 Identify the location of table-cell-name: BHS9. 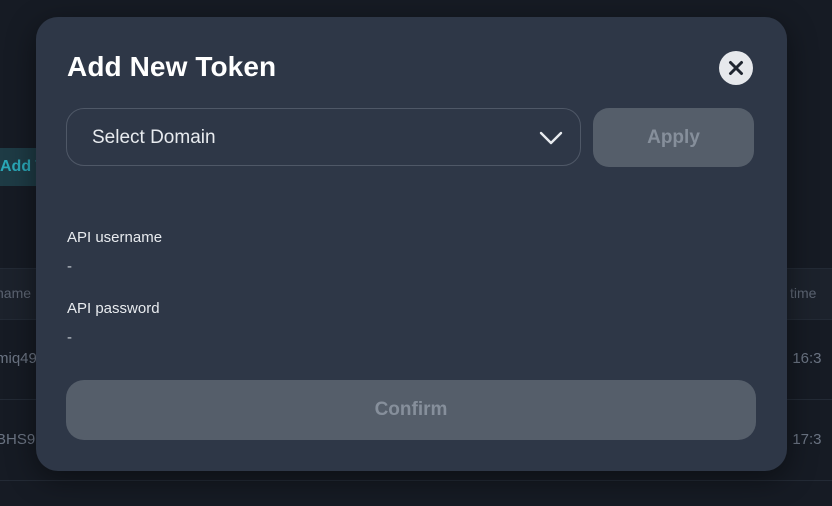
(18, 439).